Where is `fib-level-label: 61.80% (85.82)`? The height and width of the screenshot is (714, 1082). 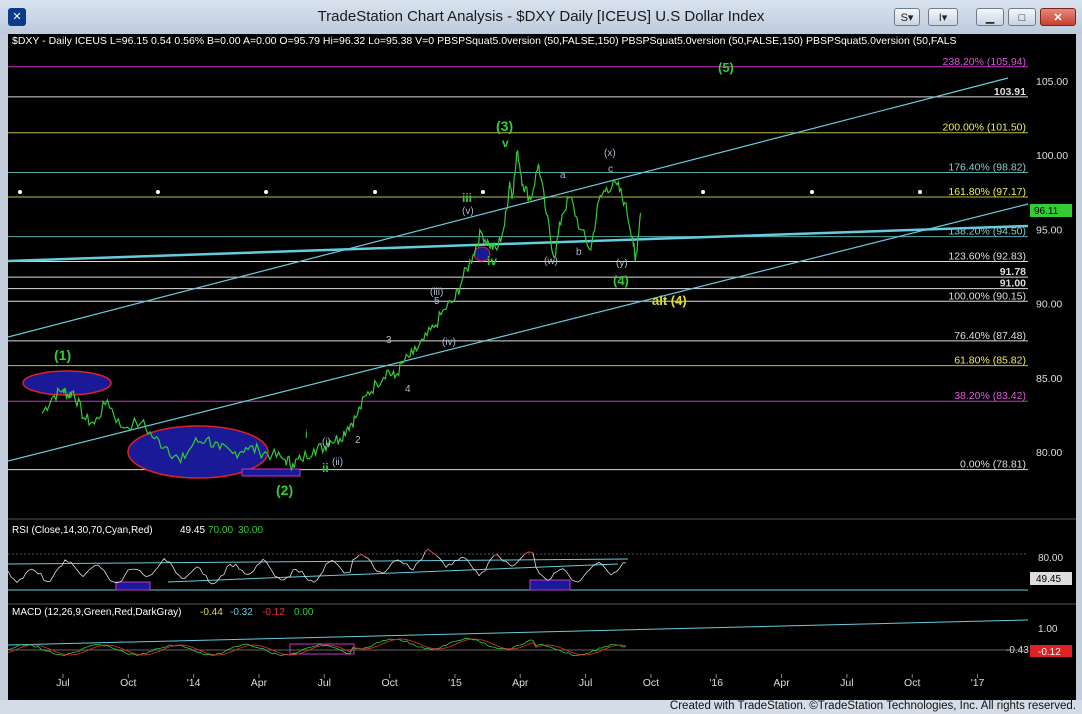
fib-level-label: 61.80% (85.82) is located at coordinates (990, 361).